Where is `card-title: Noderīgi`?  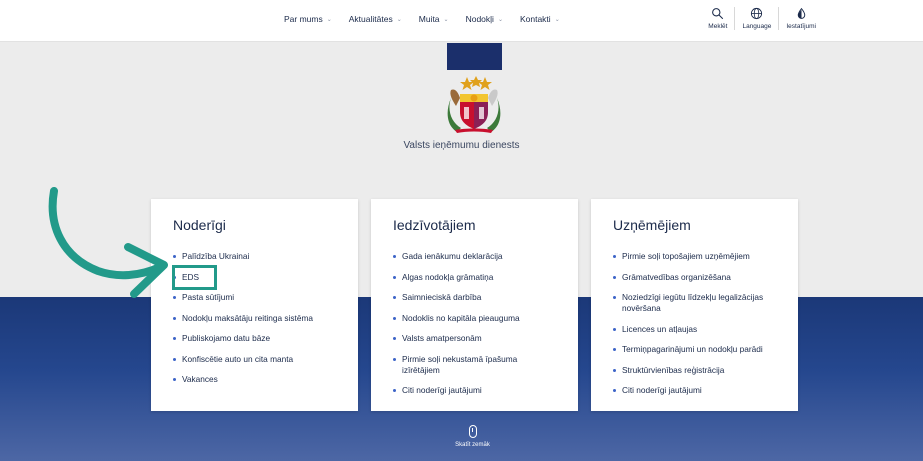
card-title: Noderīgi is located at coordinates (199, 225).